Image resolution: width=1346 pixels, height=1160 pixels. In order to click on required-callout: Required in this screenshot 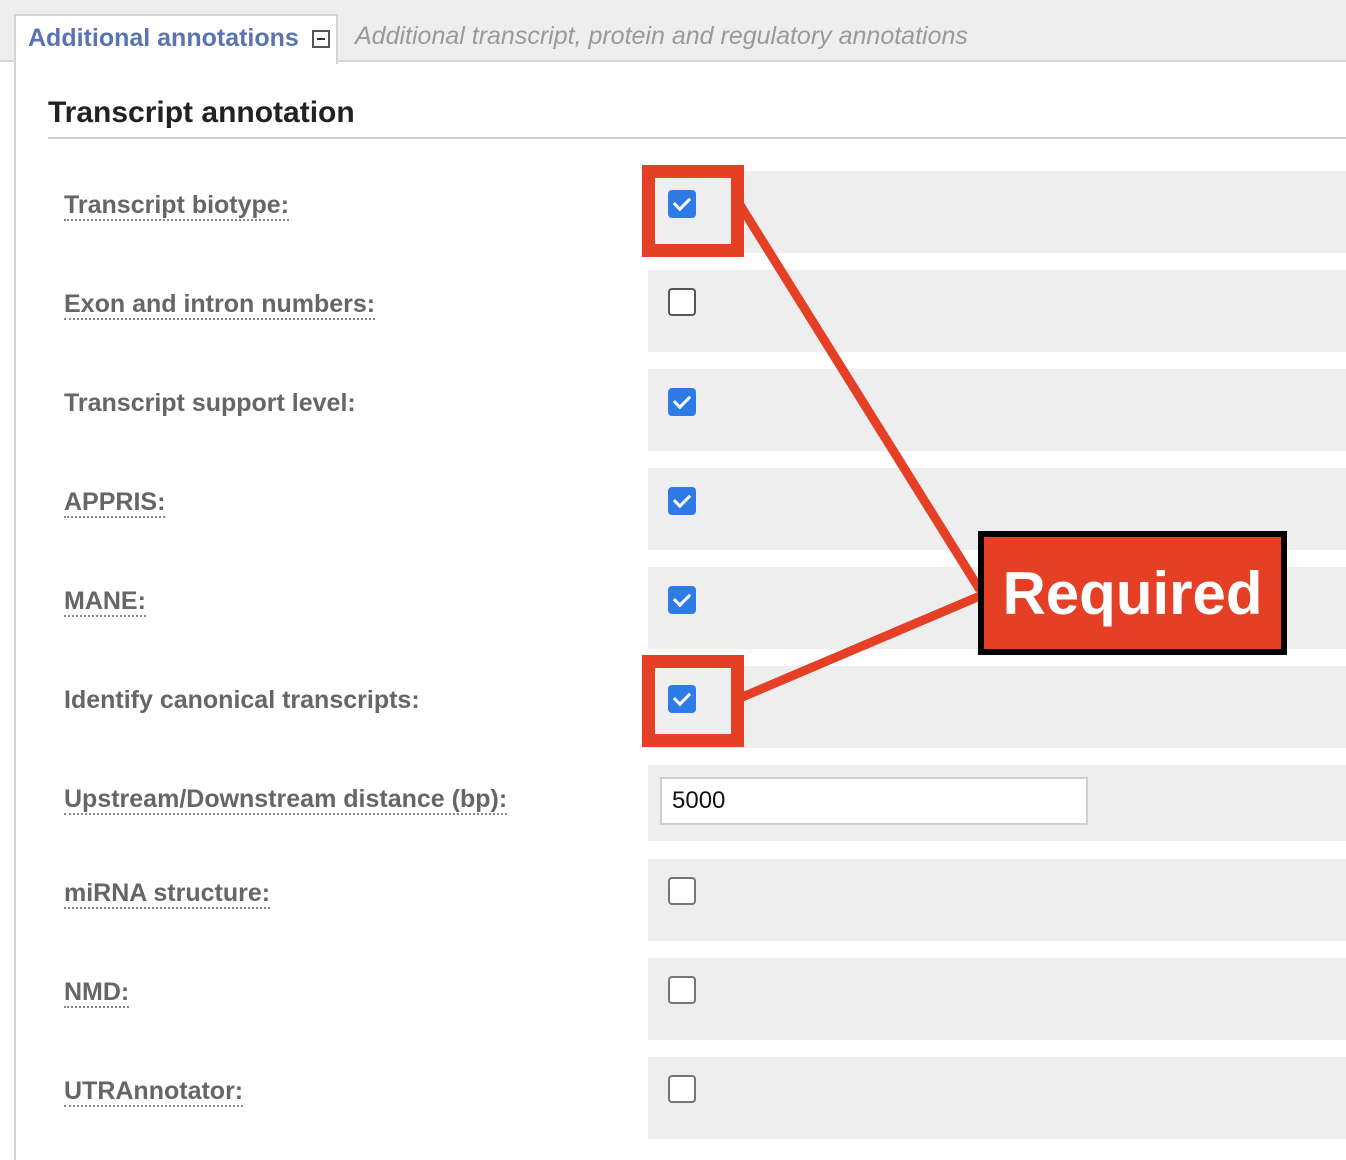, I will do `click(1132, 593)`.